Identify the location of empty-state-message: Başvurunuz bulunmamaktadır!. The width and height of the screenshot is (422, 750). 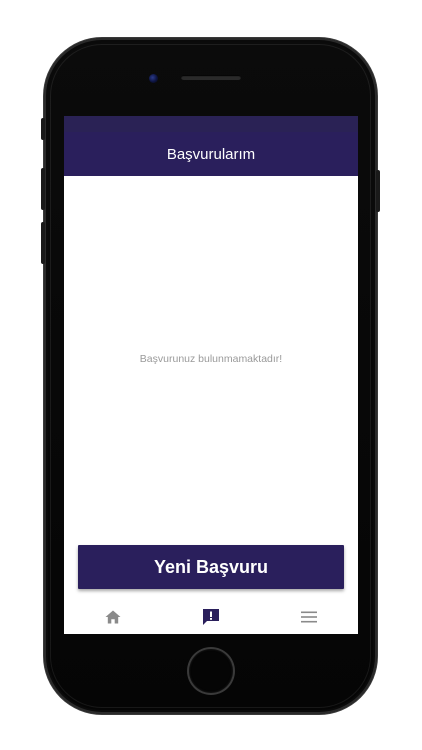
(211, 359).